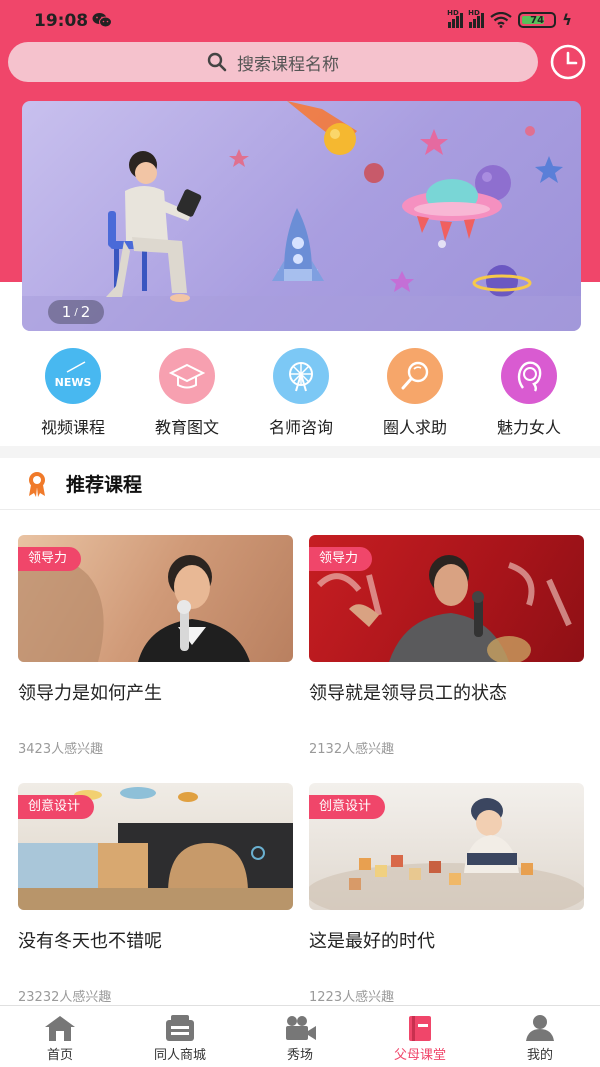  What do you see at coordinates (352, 749) in the screenshot?
I see `course-interest-count: 2132人感兴趣` at bounding box center [352, 749].